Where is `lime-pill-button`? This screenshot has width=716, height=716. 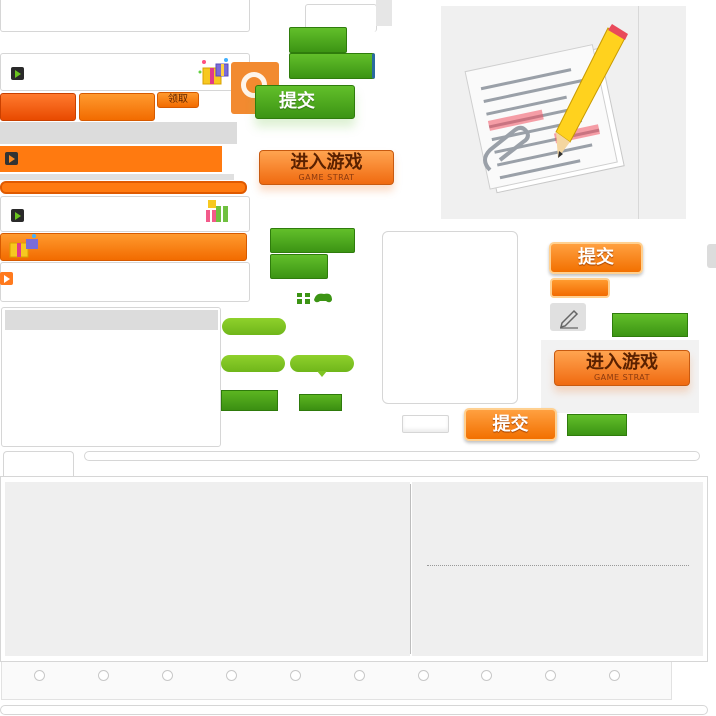
lime-pill-button is located at coordinates (254, 326).